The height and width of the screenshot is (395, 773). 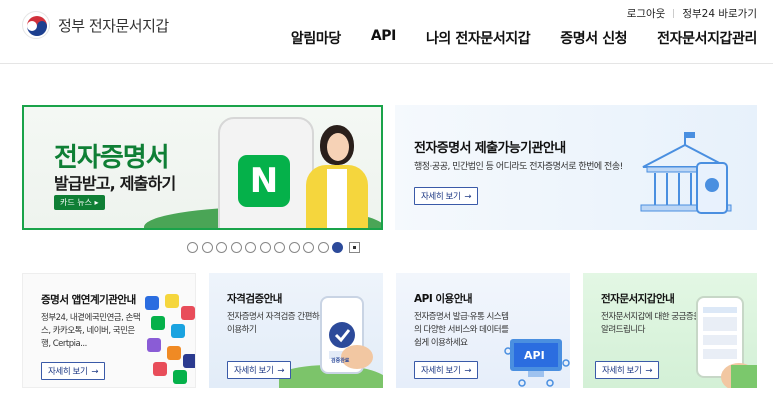 What do you see at coordinates (593, 38) in the screenshot?
I see `nav-certificate-apply: 증명서 신청` at bounding box center [593, 38].